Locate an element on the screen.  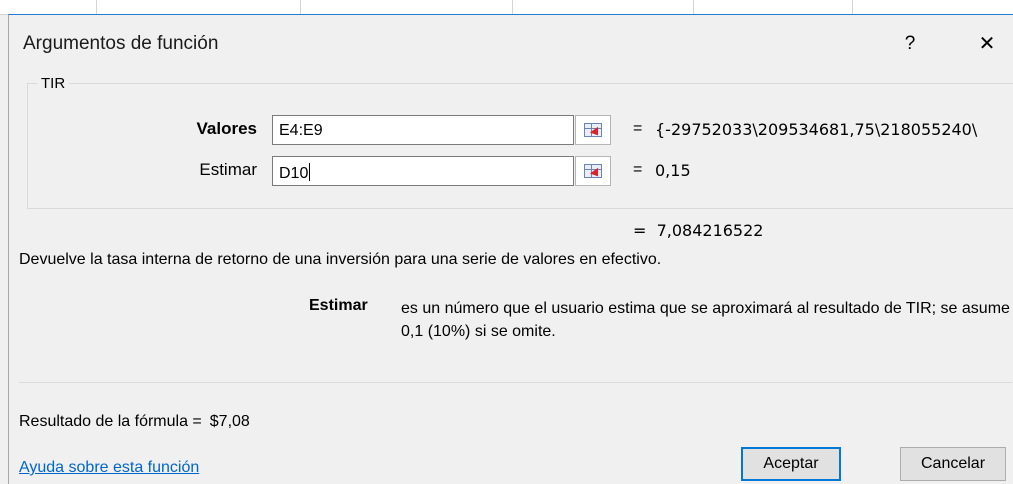
estimar-range-button is located at coordinates (593, 171).